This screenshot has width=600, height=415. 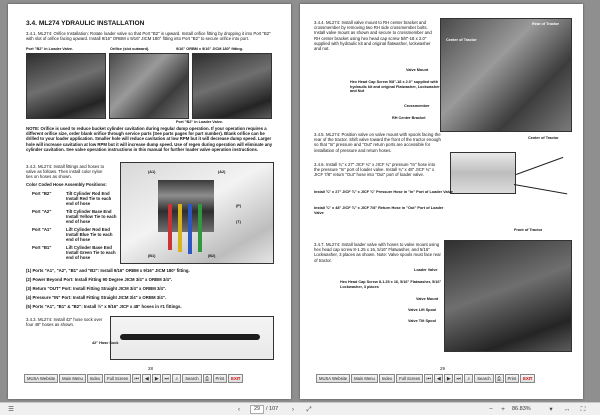 What do you see at coordinates (238, 222) in the screenshot?
I see `valve-label-t: (T)` at bounding box center [238, 222].